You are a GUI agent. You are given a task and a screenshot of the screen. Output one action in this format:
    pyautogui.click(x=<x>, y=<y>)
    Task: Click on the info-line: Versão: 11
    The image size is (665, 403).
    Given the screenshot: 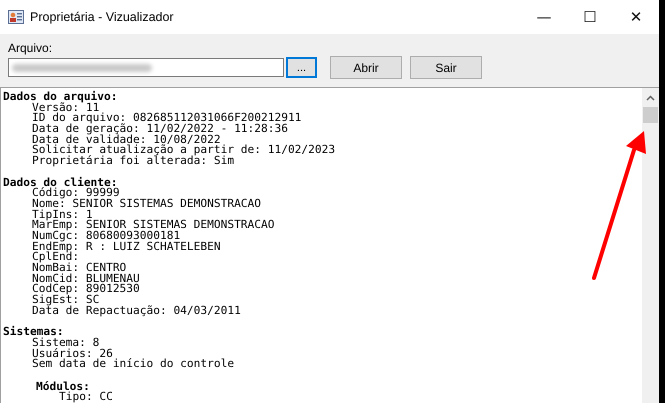 What is the action you would take?
    pyautogui.click(x=66, y=107)
    